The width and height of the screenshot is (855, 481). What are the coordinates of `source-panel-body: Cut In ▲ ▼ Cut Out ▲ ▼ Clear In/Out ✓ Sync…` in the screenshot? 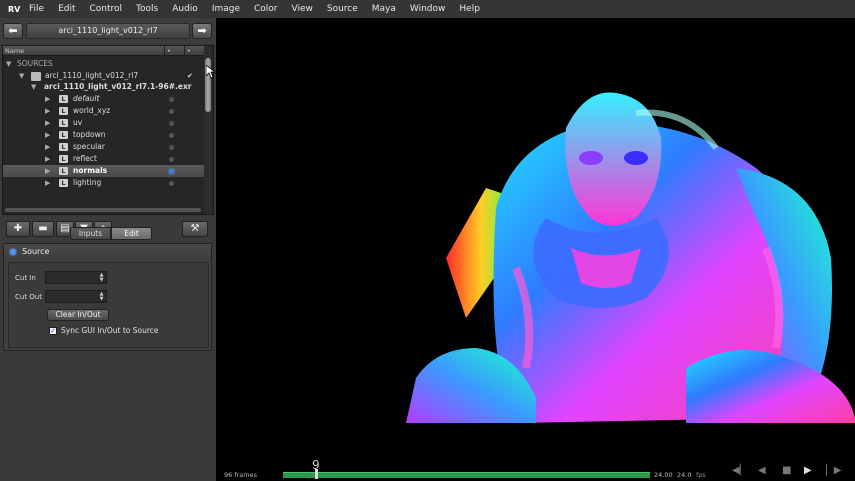 It's located at (108, 305).